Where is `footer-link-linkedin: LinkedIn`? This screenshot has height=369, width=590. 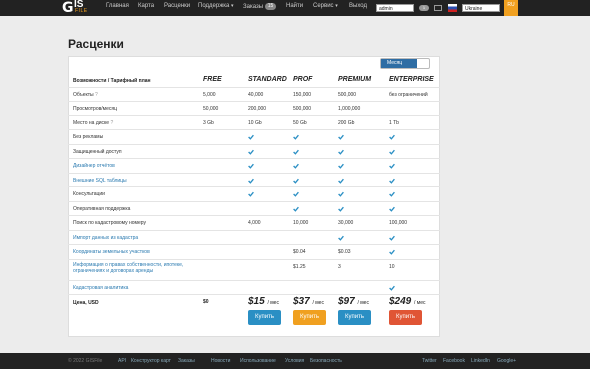
footer-link-linkedin: LinkedIn is located at coordinates (480, 361).